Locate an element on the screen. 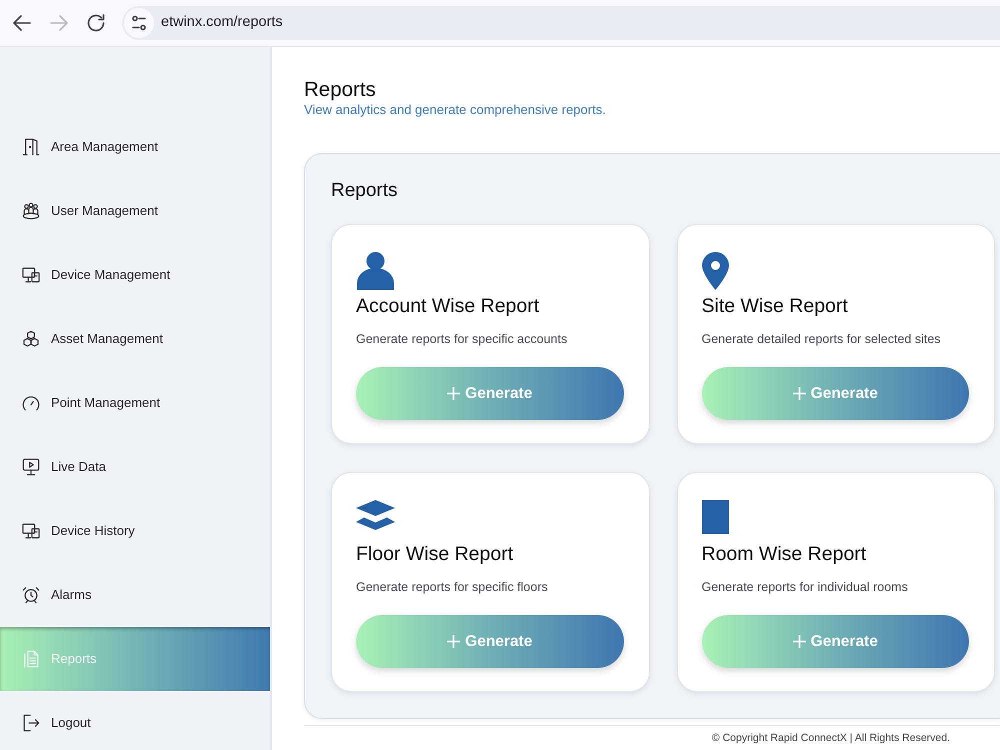  logout-icon is located at coordinates (31, 723).